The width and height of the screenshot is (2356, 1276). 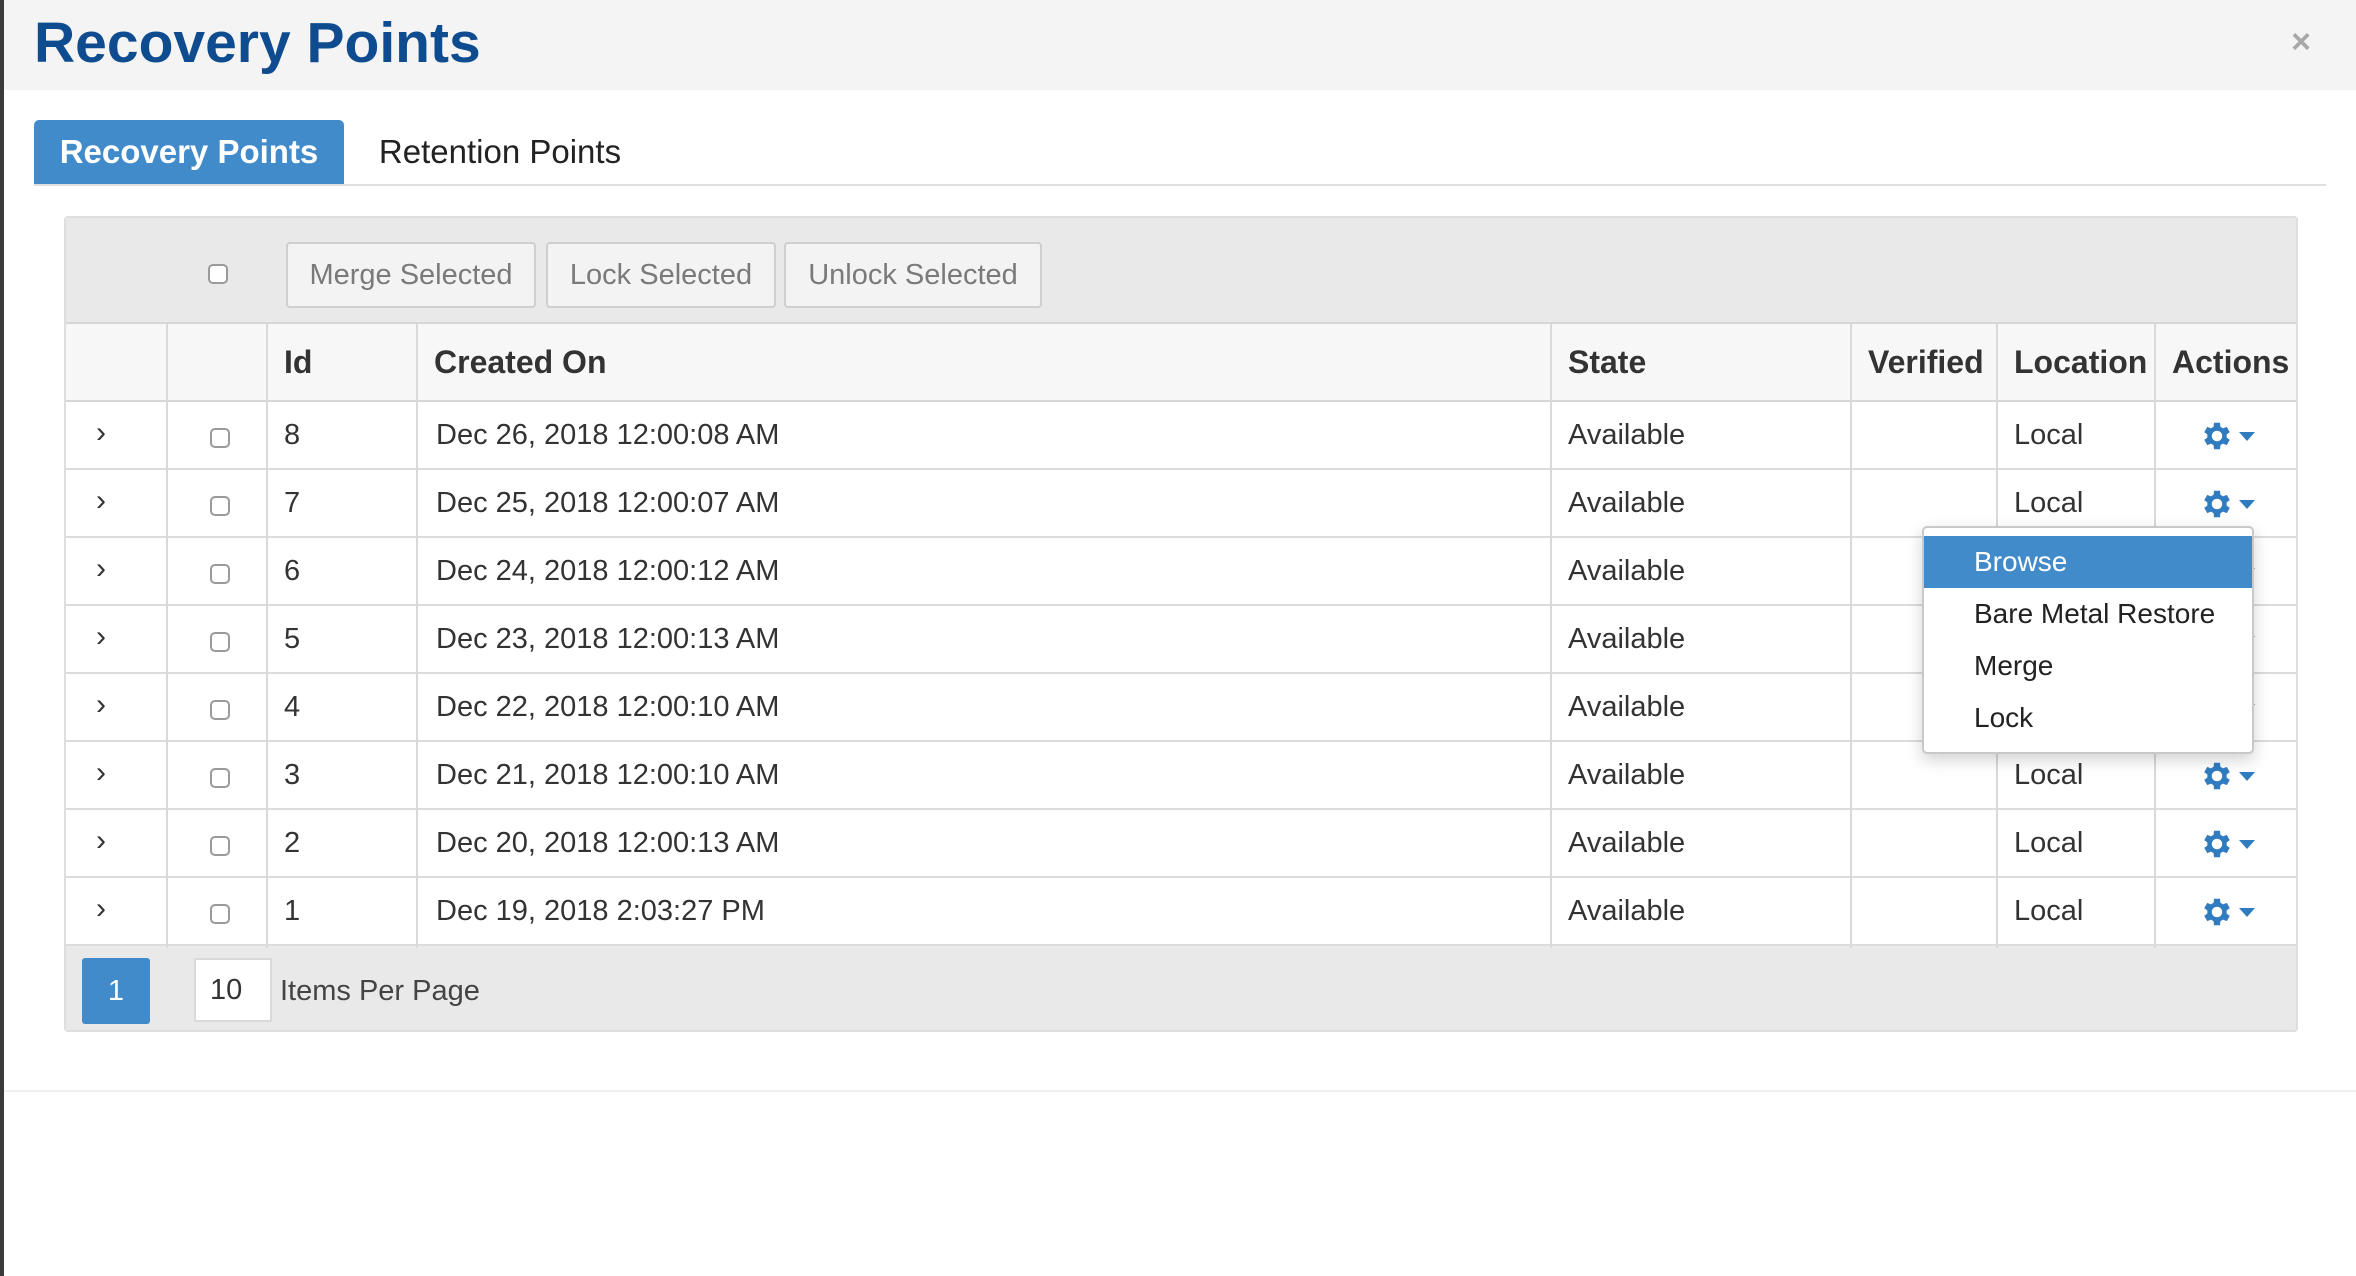 What do you see at coordinates (257, 43) in the screenshot?
I see `modal-title: Recovery Points` at bounding box center [257, 43].